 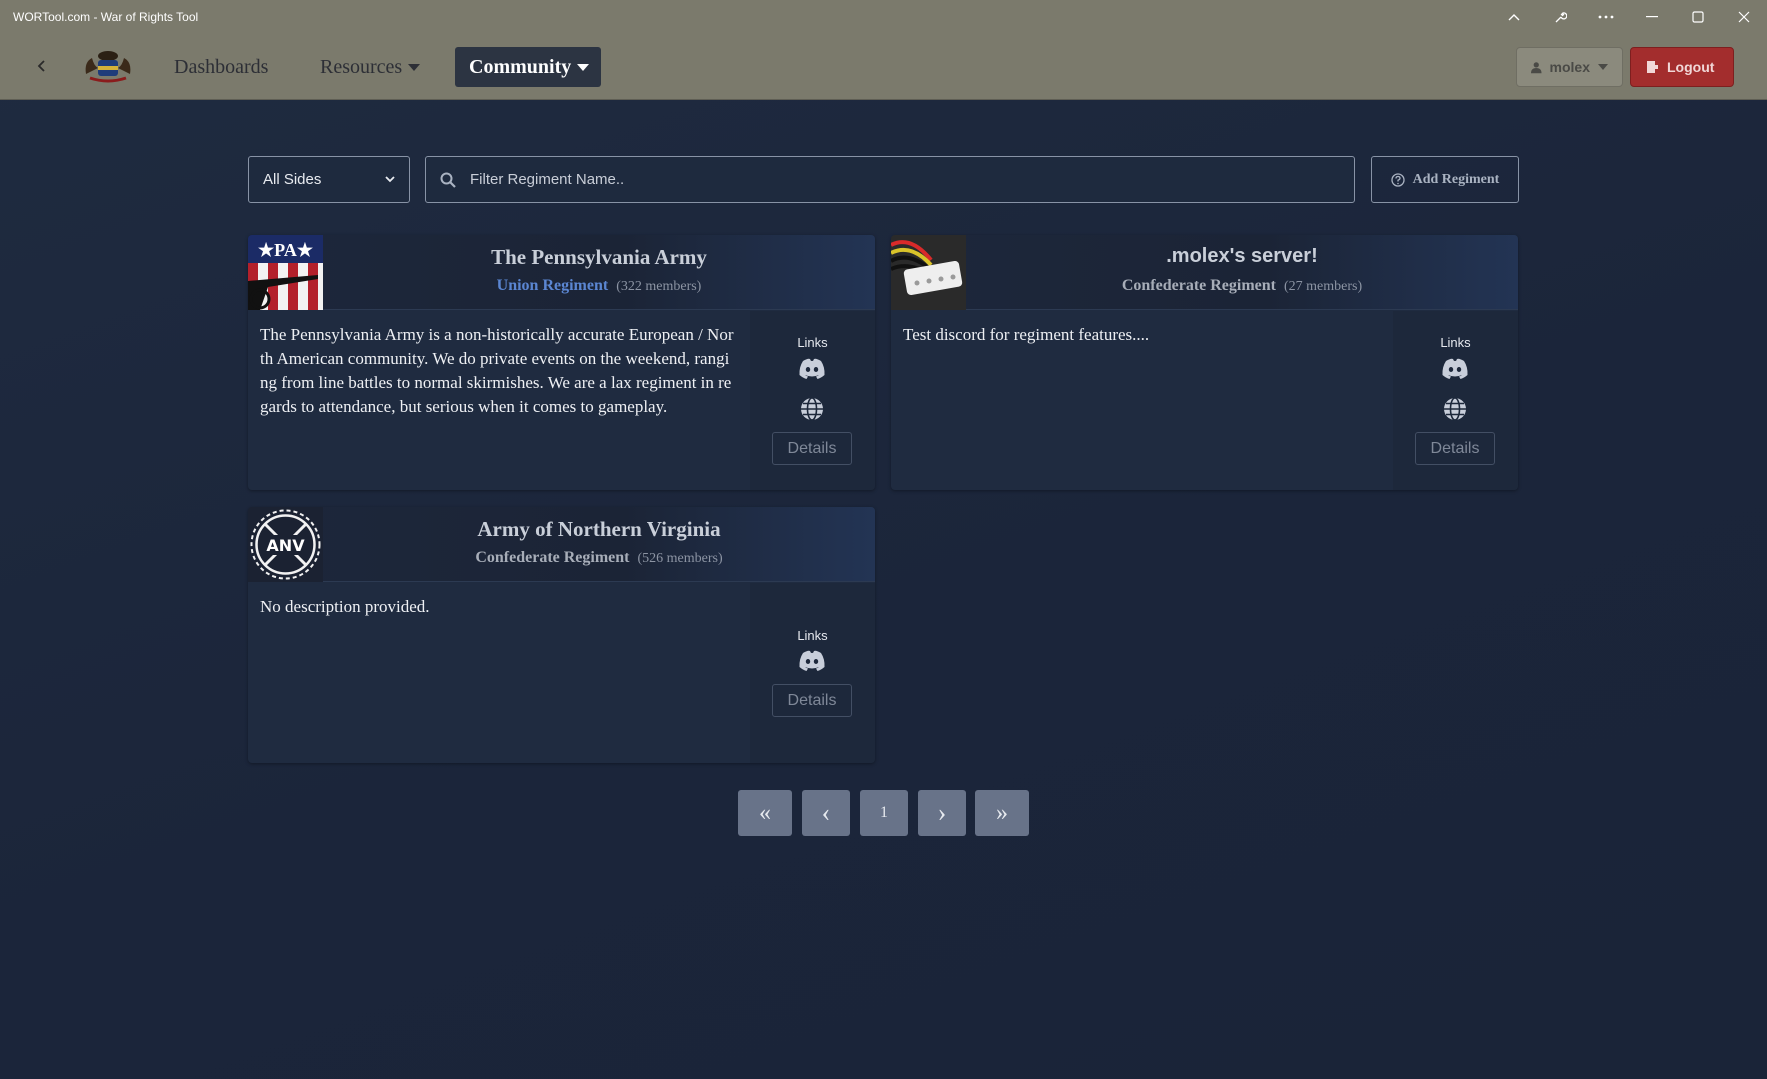 What do you see at coordinates (765, 813) in the screenshot?
I see `pagination-first-button: «` at bounding box center [765, 813].